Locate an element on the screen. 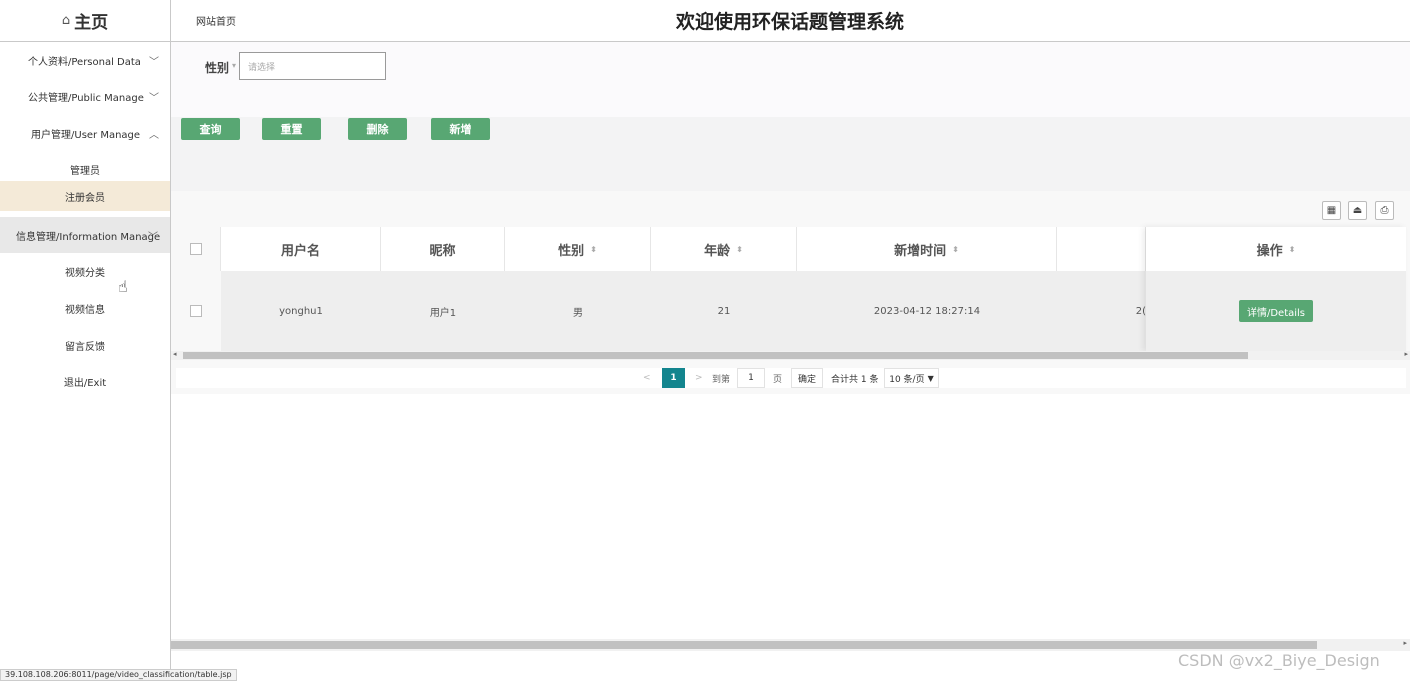 This screenshot has width=1410, height=681. column-header-action: 操作 ⬍ is located at coordinates (1276, 249).